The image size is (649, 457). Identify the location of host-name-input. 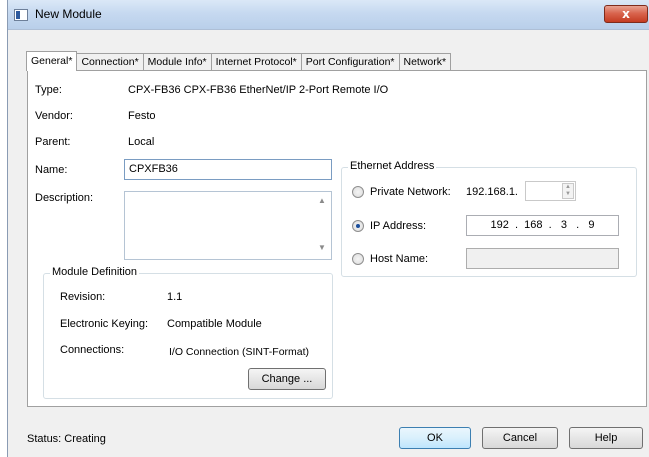
(542, 258).